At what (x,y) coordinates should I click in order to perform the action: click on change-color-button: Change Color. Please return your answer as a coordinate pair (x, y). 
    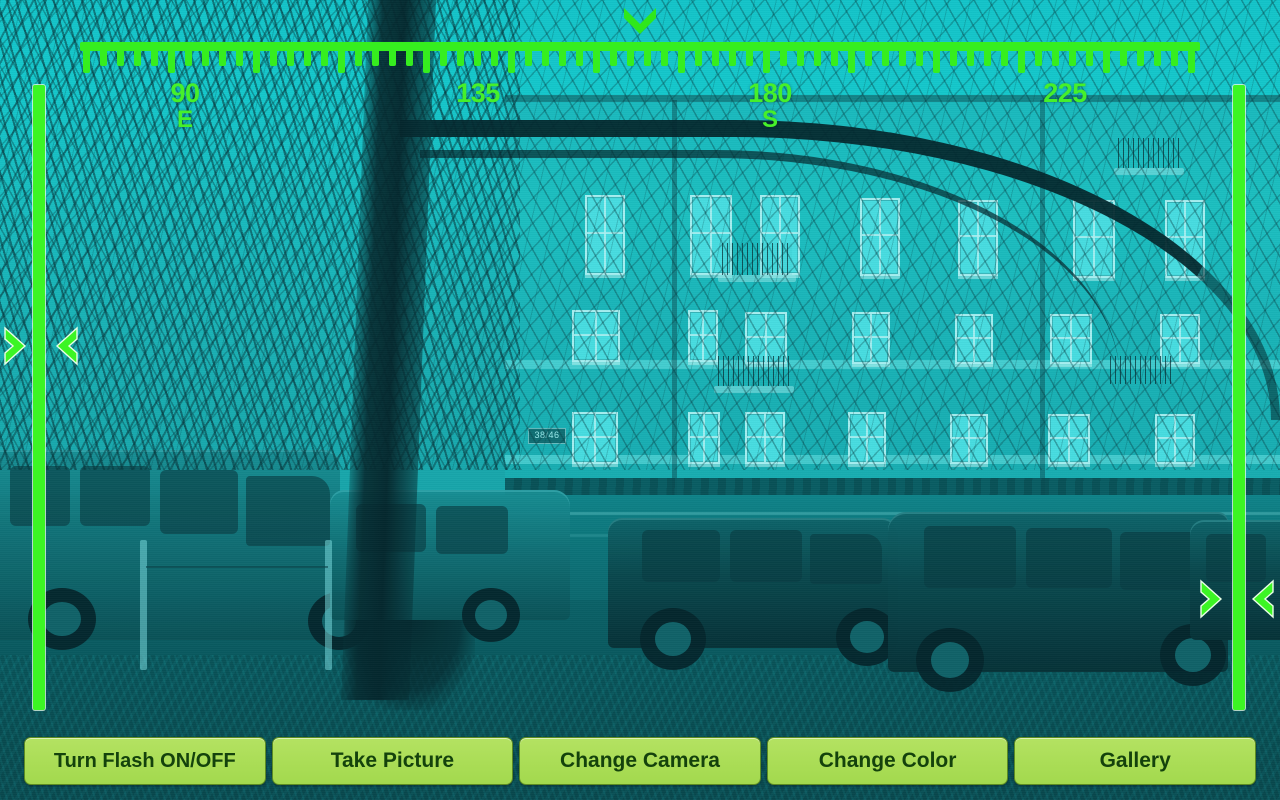
    Looking at the image, I should click on (887, 761).